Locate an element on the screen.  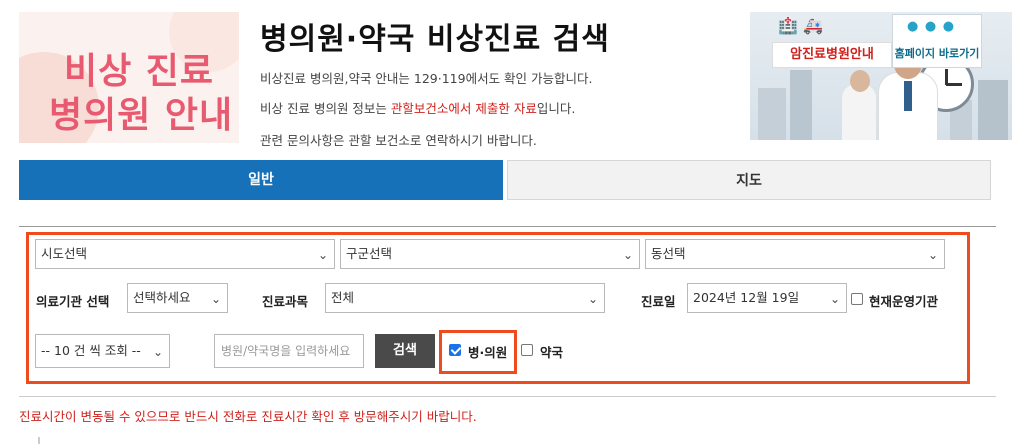
page-title: 병의원·약국 비상진료 검색 is located at coordinates (435, 39).